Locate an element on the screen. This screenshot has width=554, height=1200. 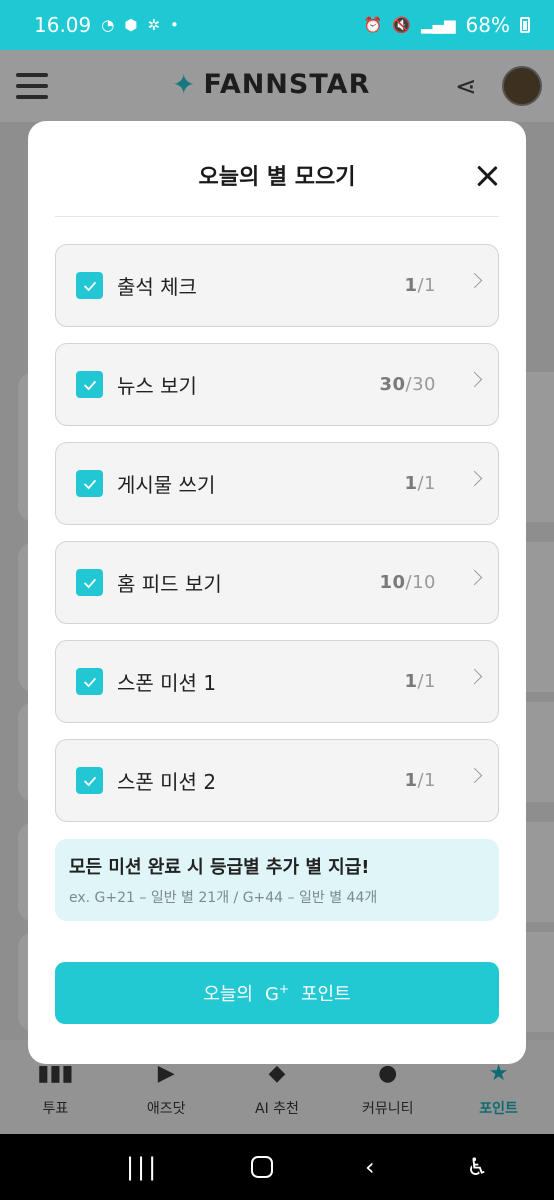
mission-item: 스폰 미션 2 1/1 is located at coordinates (277, 780).